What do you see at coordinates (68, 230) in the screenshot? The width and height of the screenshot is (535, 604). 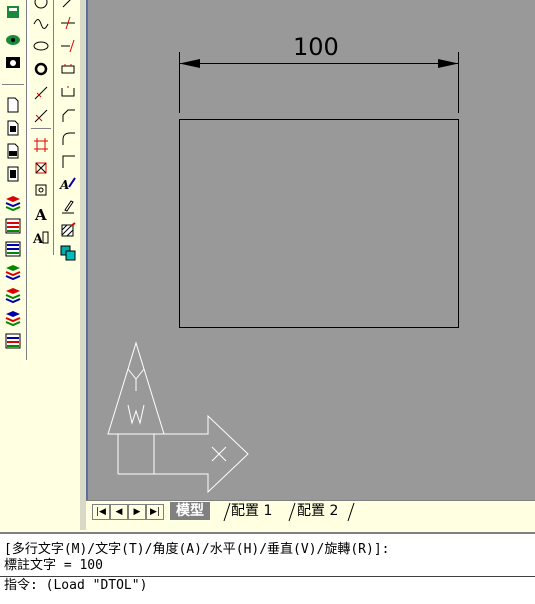 I see `hatch-edit-icon` at bounding box center [68, 230].